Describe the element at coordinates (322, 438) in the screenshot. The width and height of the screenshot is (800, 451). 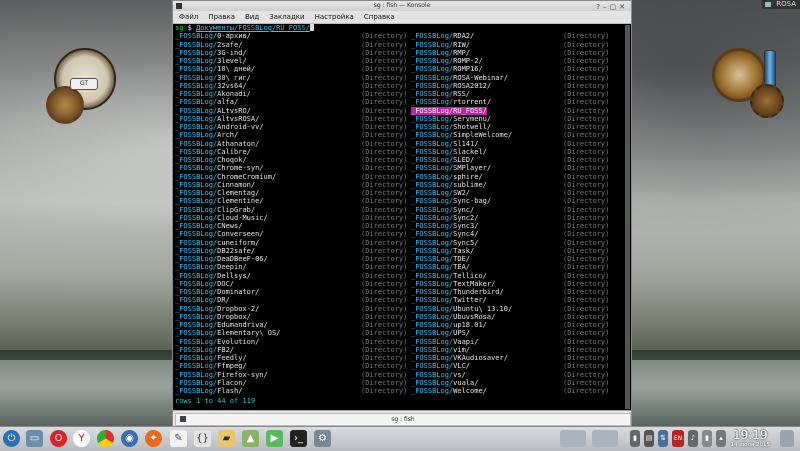
I see `settings-icon: ⚙` at that location.